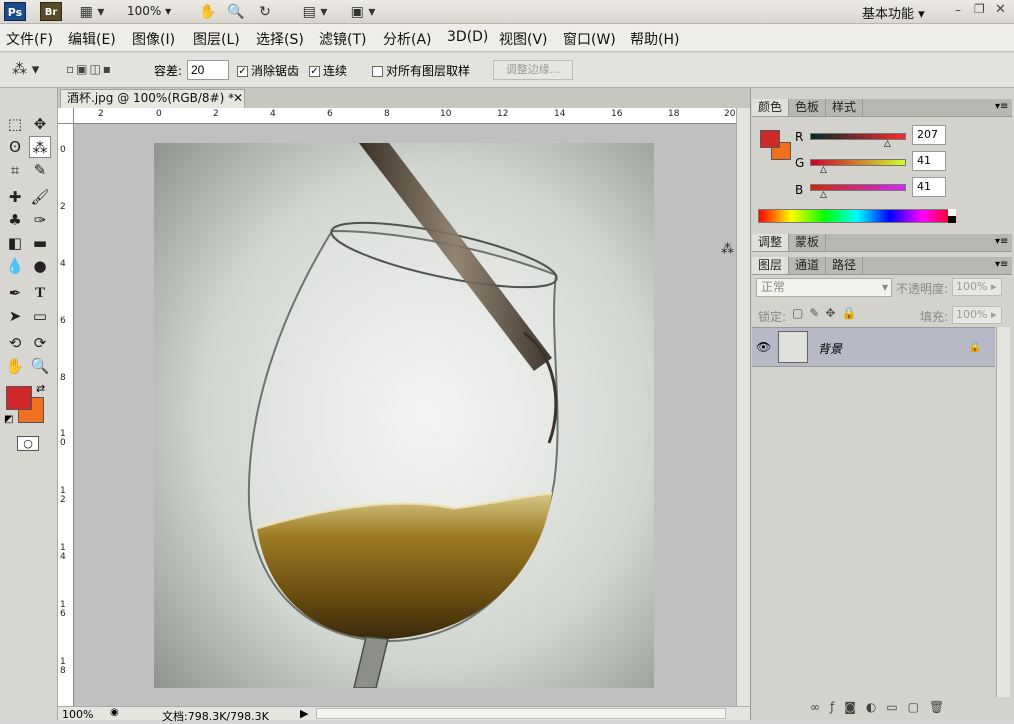  Describe the element at coordinates (40, 316) in the screenshot. I see `shape-tool-icon: ▭` at that location.